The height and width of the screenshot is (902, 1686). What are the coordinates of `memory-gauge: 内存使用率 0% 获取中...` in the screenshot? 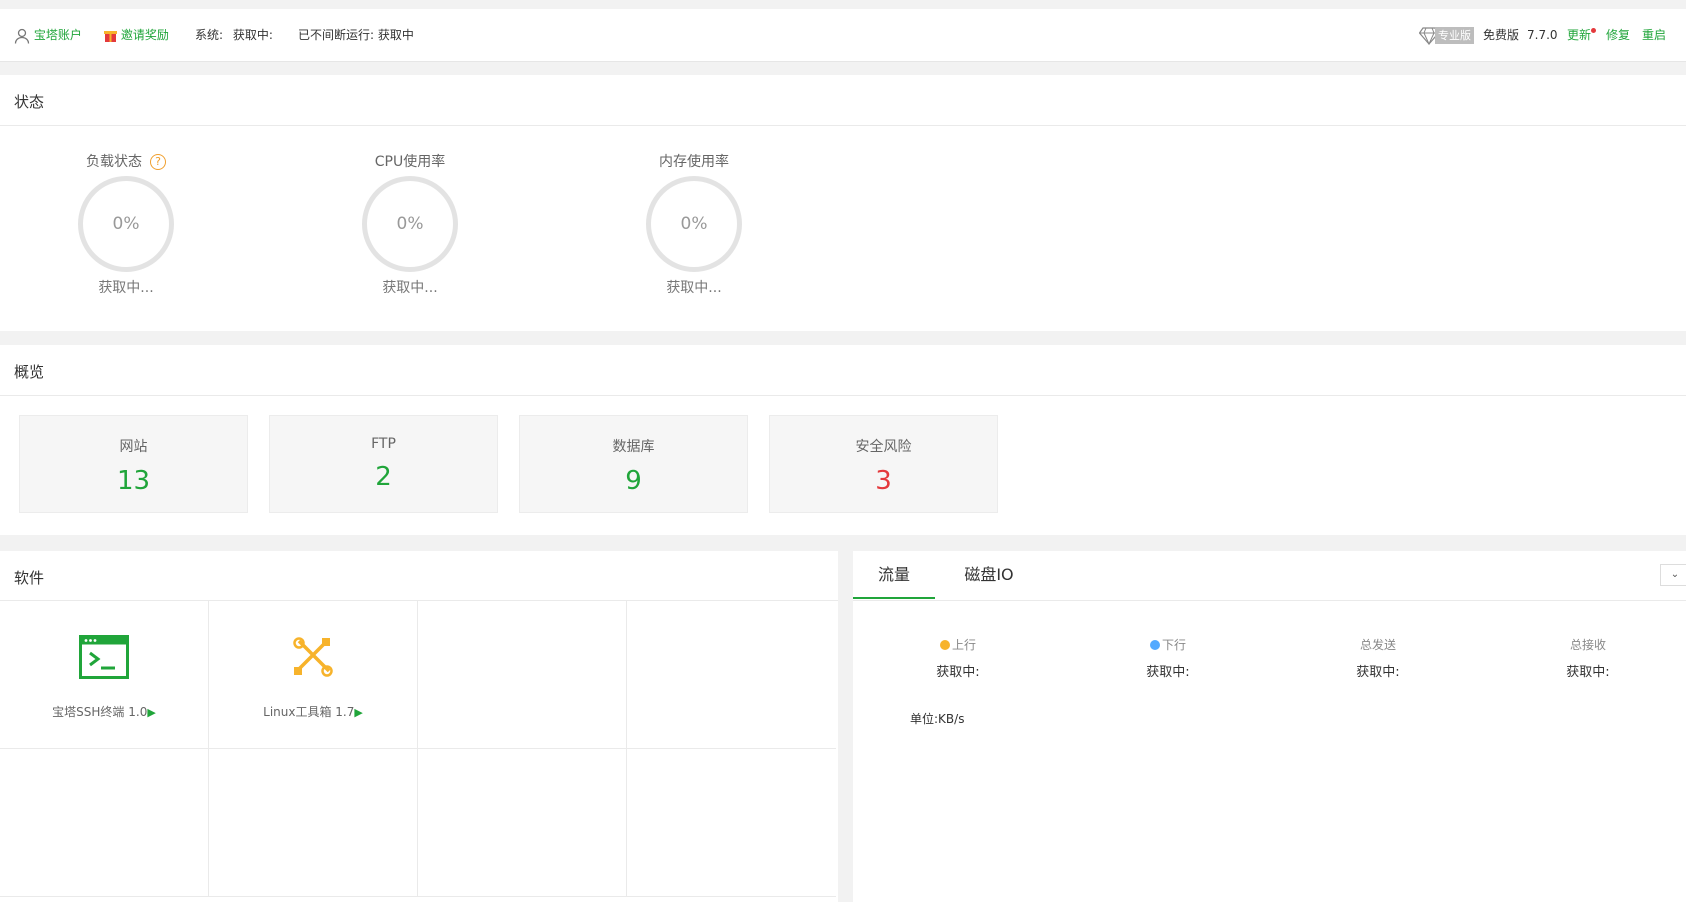 It's located at (694, 224).